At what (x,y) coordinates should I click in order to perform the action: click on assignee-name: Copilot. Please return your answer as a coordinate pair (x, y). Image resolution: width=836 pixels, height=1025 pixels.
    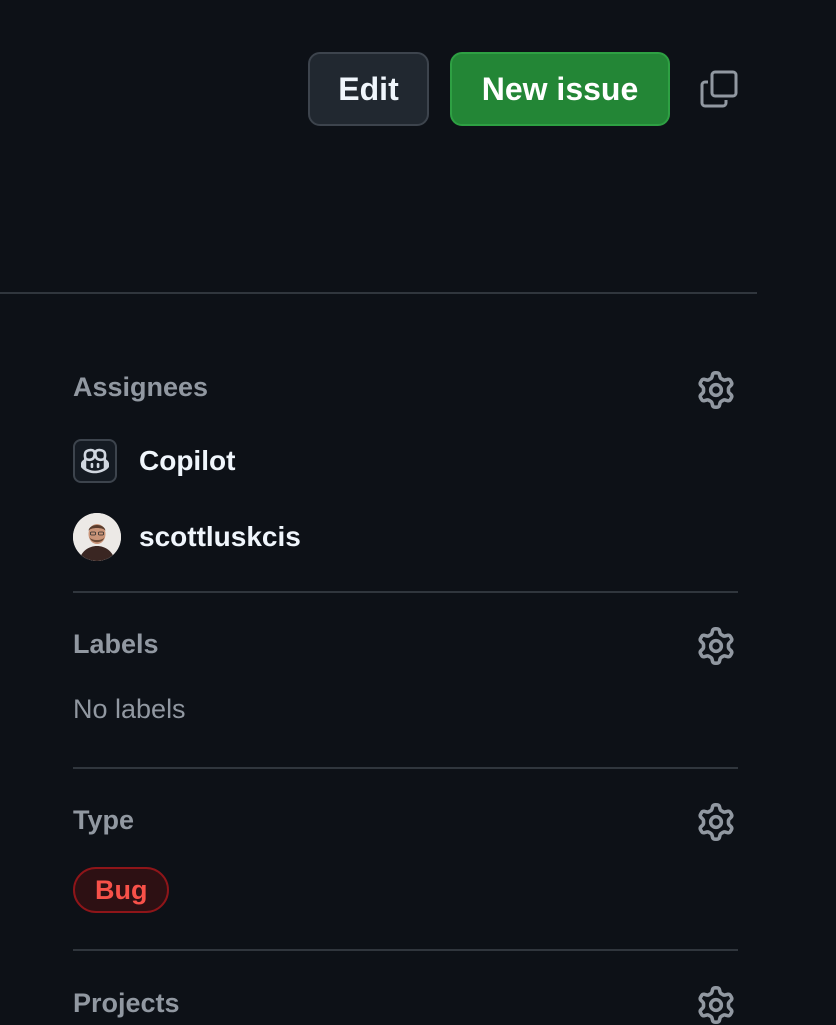
    Looking at the image, I should click on (187, 460).